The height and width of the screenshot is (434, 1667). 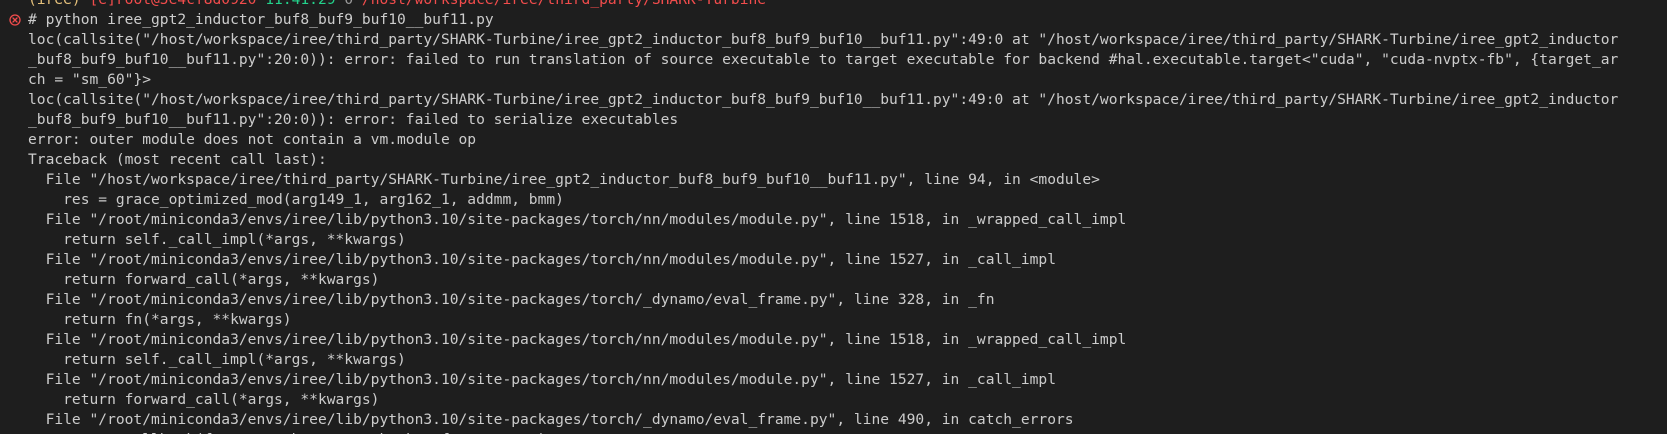 What do you see at coordinates (353, 4) in the screenshot?
I see `terminal-text: 0` at bounding box center [353, 4].